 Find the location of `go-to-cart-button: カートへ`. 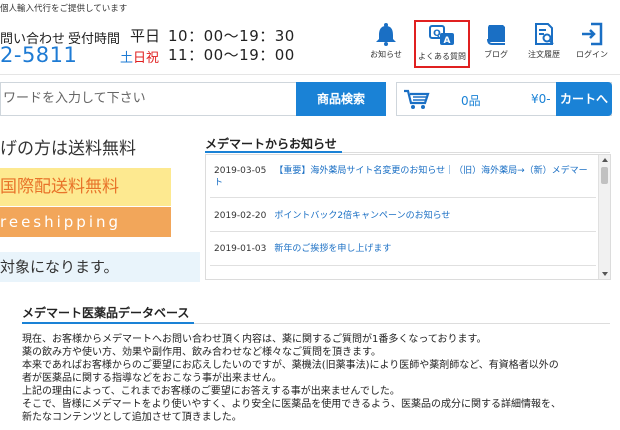

go-to-cart-button: カートへ is located at coordinates (584, 99).